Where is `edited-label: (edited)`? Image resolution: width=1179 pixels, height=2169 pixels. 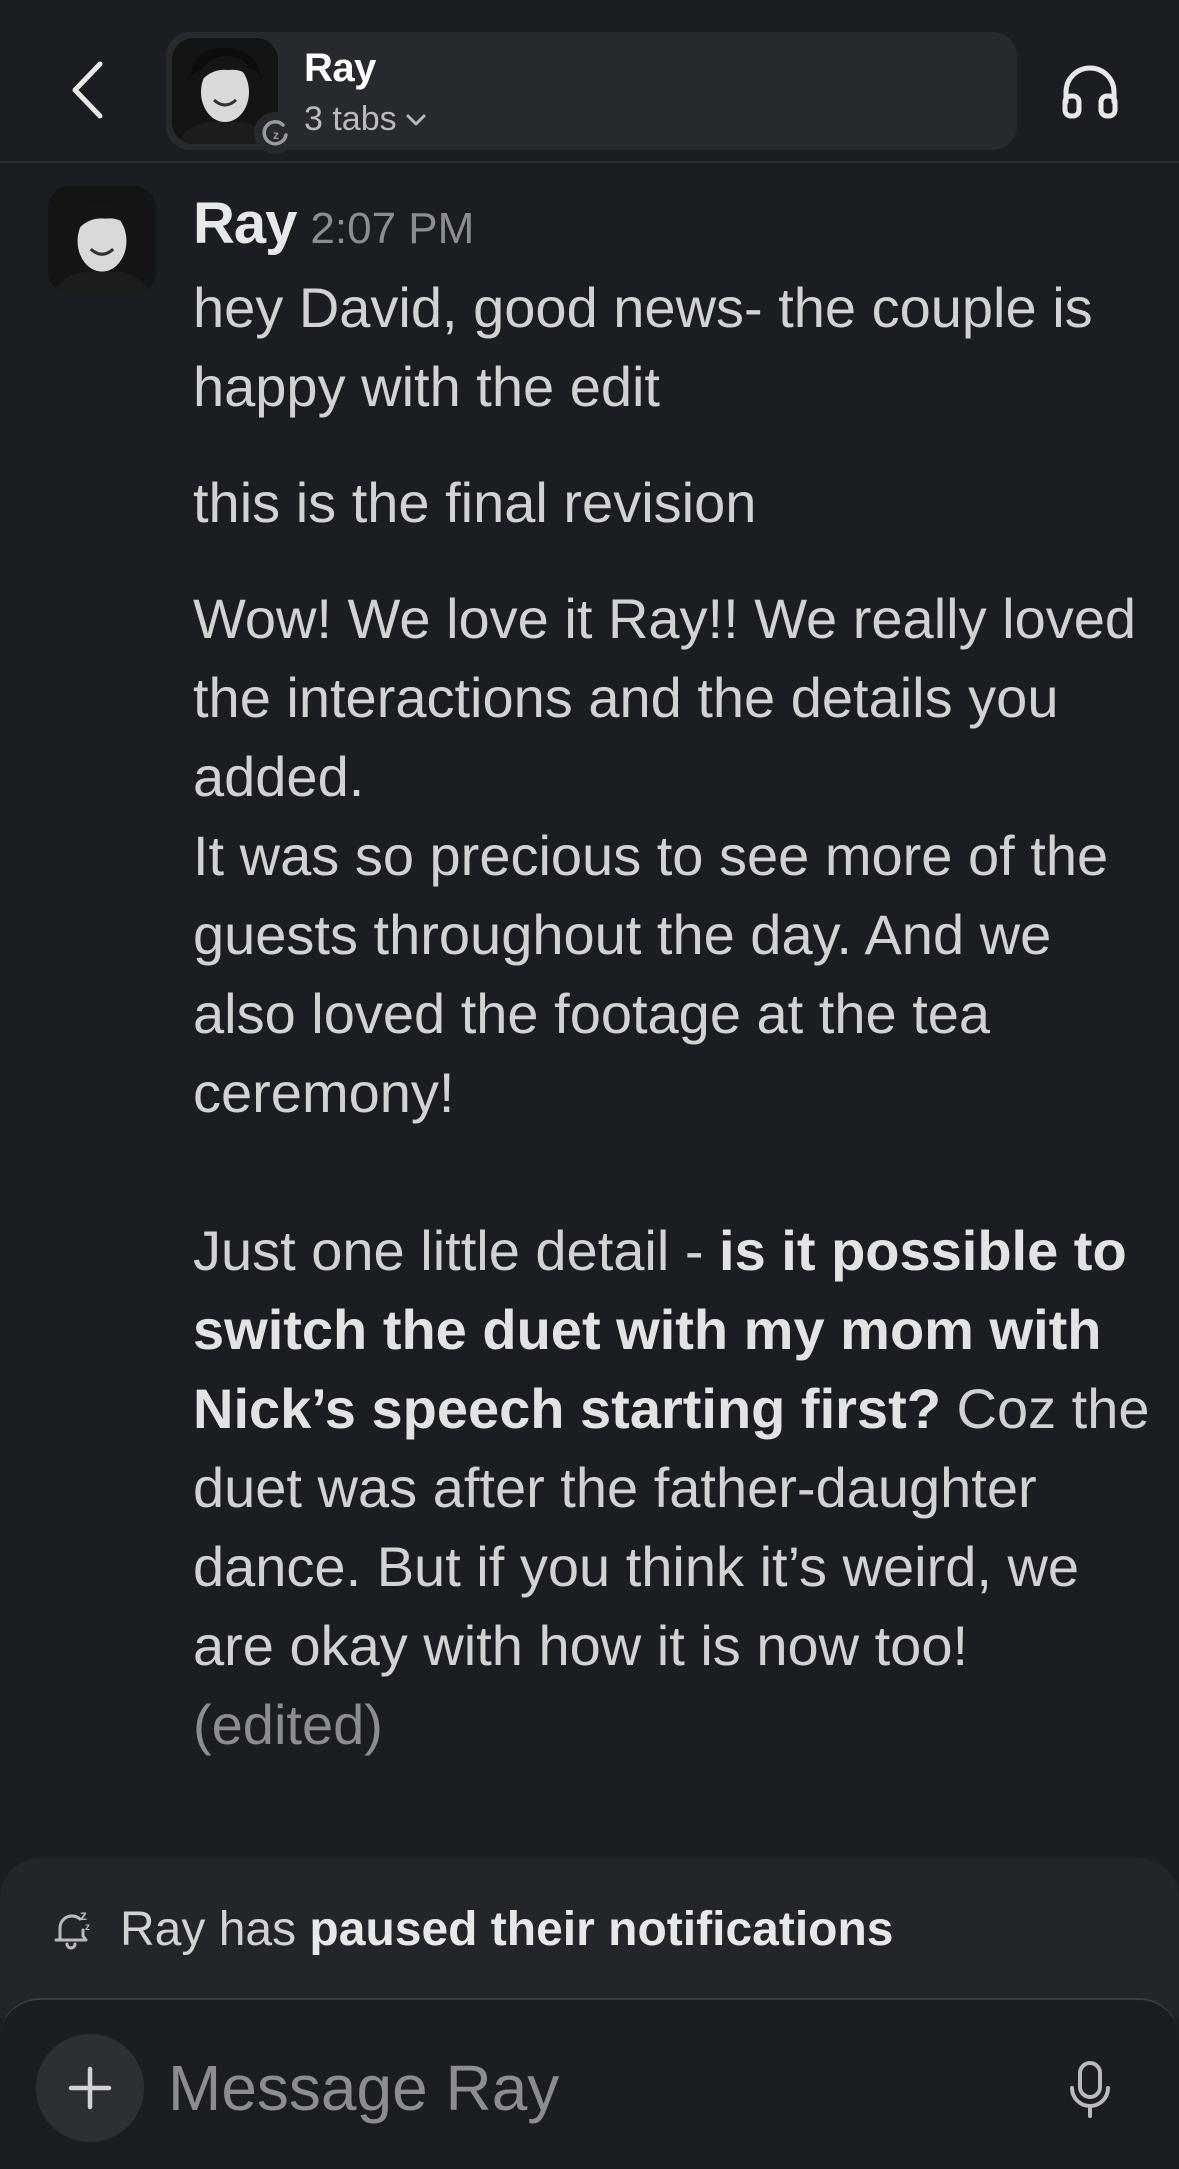
edited-label: (edited) is located at coordinates (288, 1724).